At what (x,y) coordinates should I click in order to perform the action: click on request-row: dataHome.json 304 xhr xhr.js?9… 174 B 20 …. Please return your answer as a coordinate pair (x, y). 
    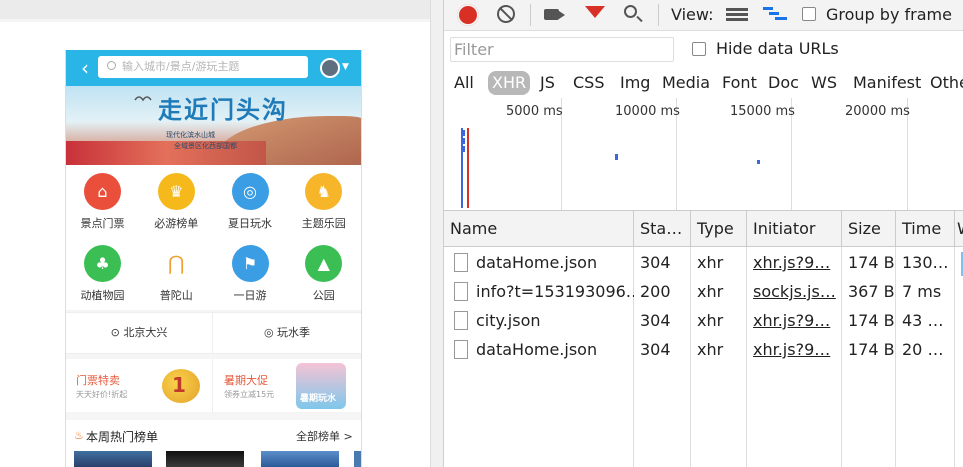
    Looking at the image, I should click on (703, 349).